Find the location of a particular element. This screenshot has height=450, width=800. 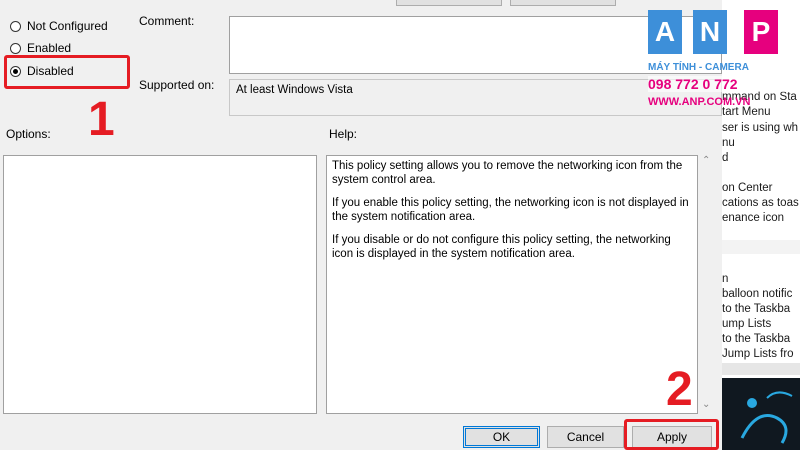

ok-button-label: OK is located at coordinates (501, 437).